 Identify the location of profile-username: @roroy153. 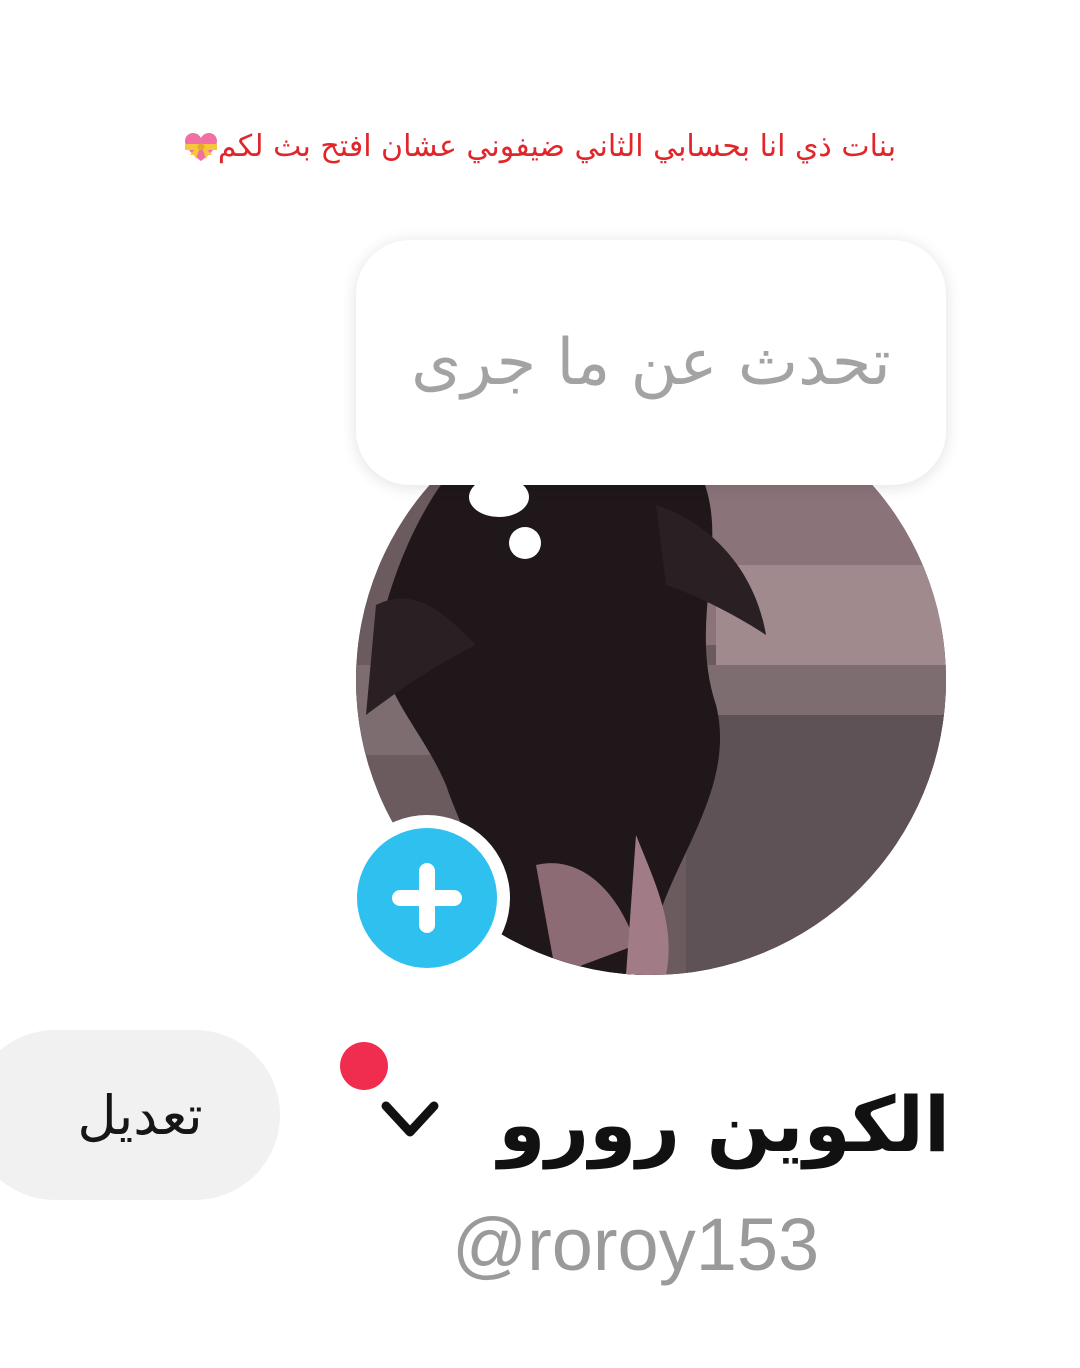
(636, 1244).